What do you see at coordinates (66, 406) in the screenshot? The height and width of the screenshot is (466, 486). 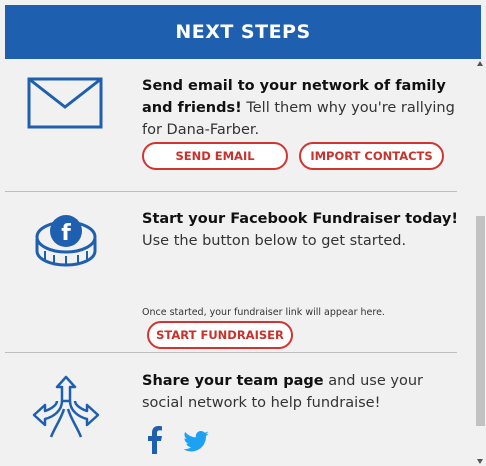 I see `split-arrows-icon` at bounding box center [66, 406].